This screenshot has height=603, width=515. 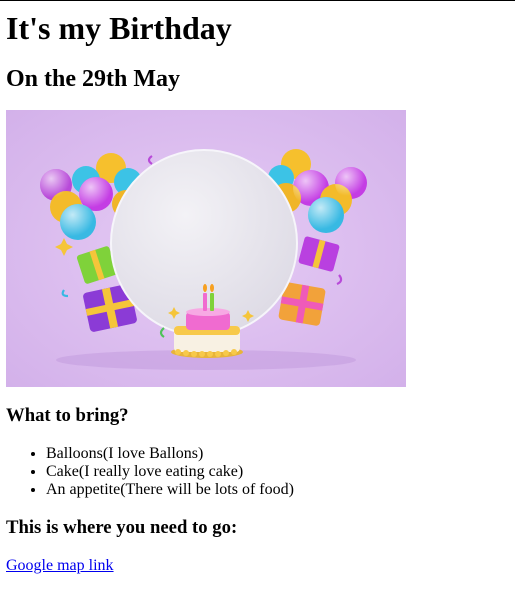 What do you see at coordinates (256, 566) in the screenshot?
I see `link-row: Google map link` at bounding box center [256, 566].